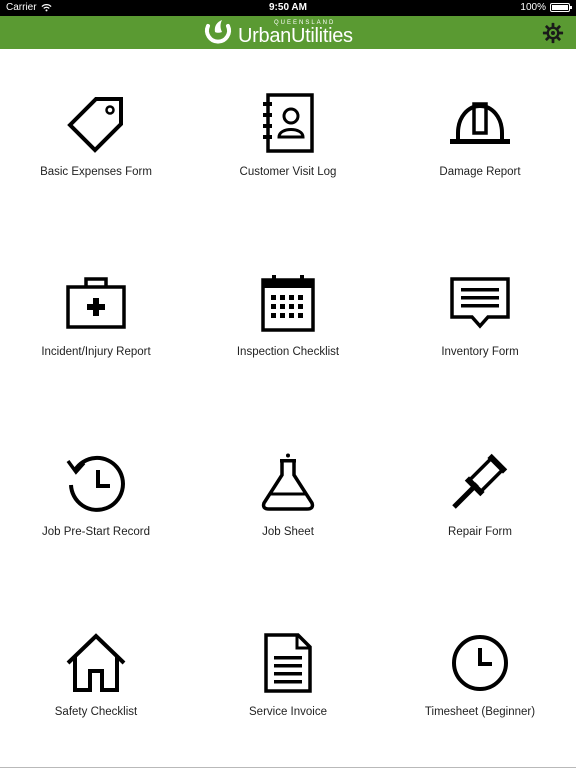  Describe the element at coordinates (480, 481) in the screenshot. I see `gavel-icon` at that location.